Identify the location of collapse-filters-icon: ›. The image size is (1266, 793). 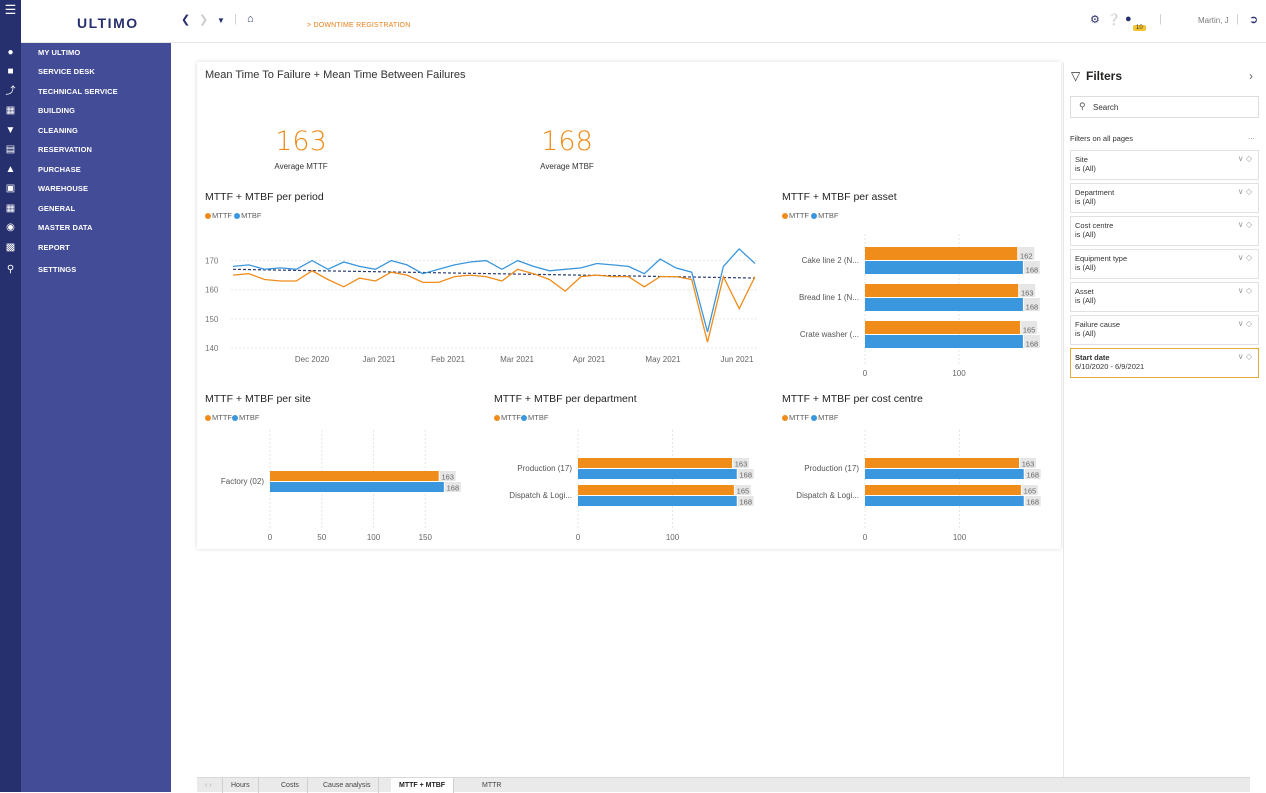
(1251, 76).